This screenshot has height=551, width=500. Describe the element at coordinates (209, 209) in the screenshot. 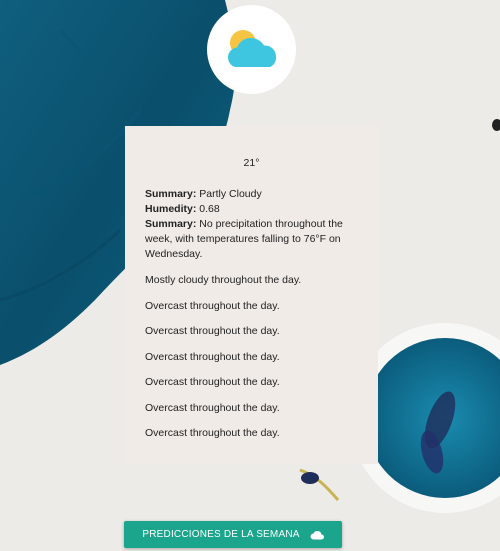

I see `humidity-value: 0.68` at that location.